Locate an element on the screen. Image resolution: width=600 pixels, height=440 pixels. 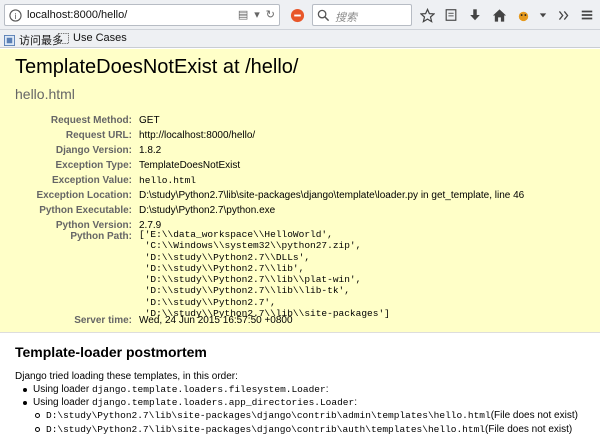
python-path-entry: 'D:\\study\\Python2.7\\DLLs', is located at coordinates (225, 257).